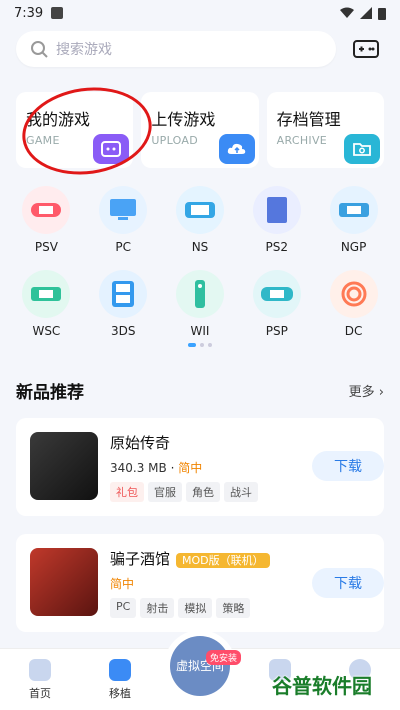  Describe the element at coordinates (138, 468) in the screenshot. I see `game-size: 340.3 MB` at that location.